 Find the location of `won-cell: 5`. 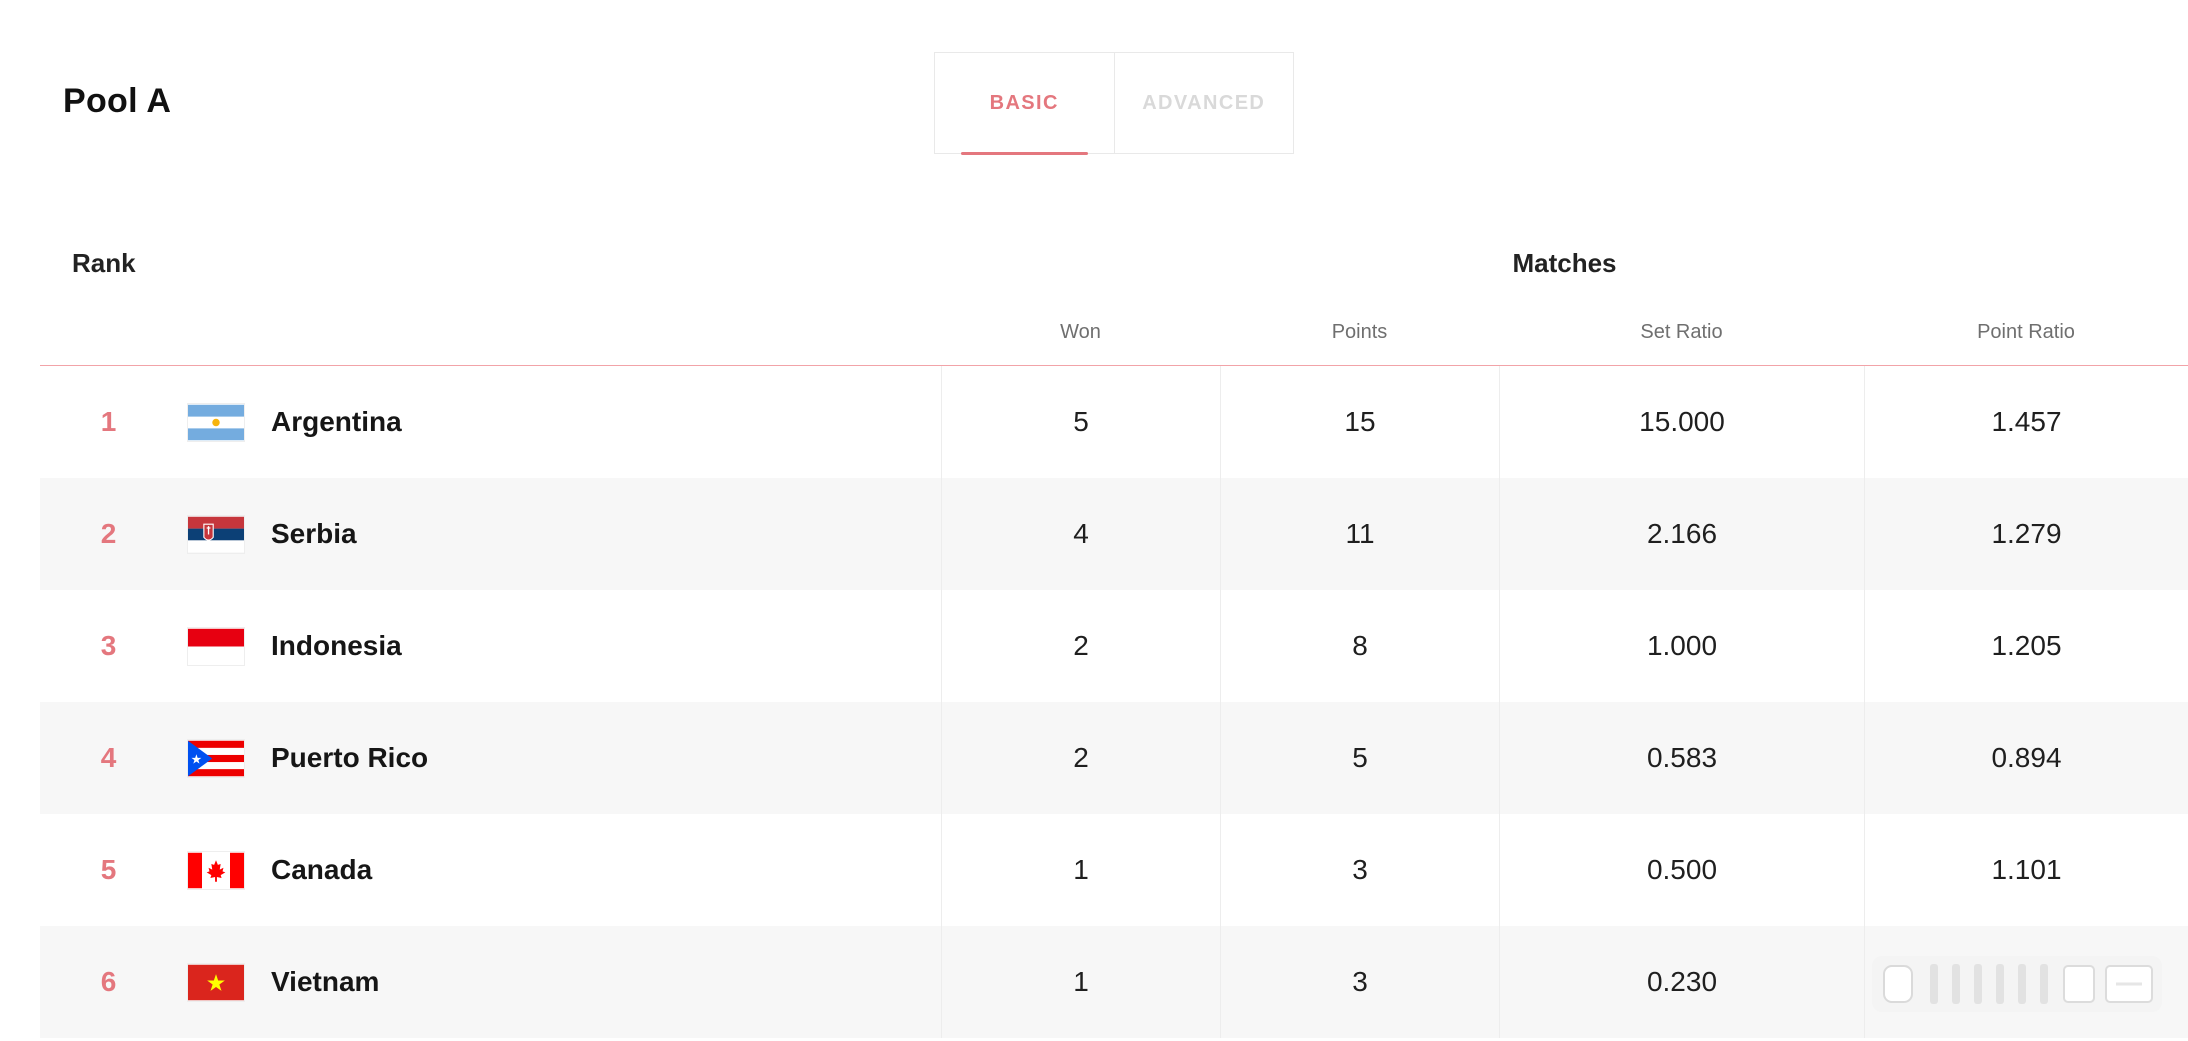

won-cell: 5 is located at coordinates (1080, 422).